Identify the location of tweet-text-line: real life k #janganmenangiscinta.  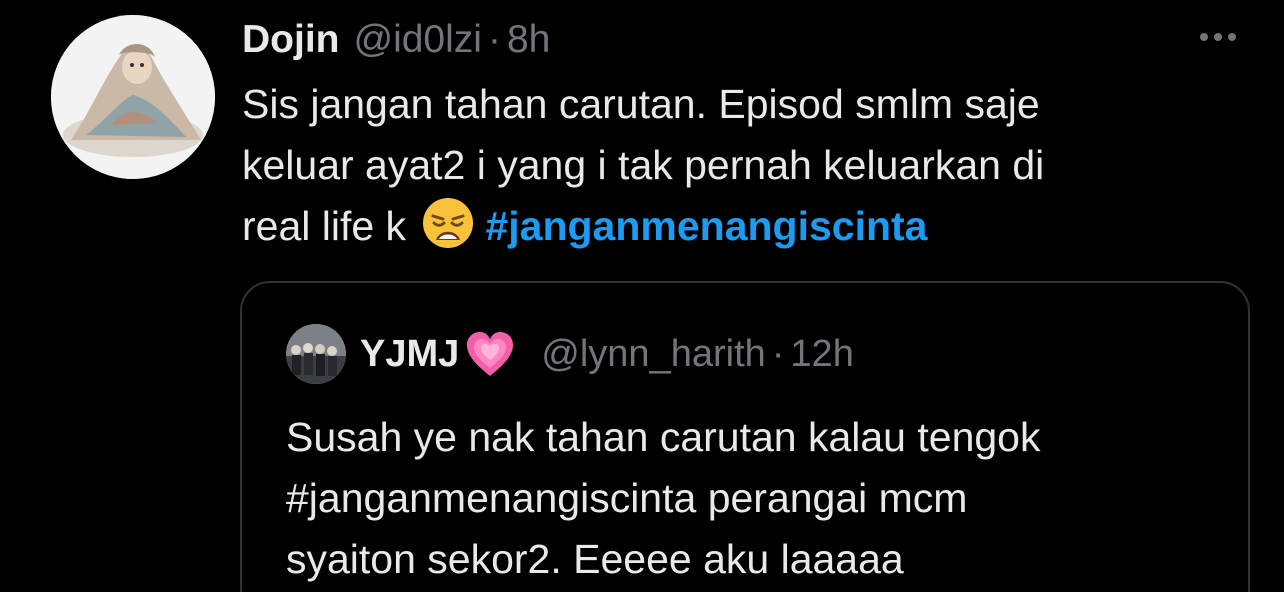
(742, 226).